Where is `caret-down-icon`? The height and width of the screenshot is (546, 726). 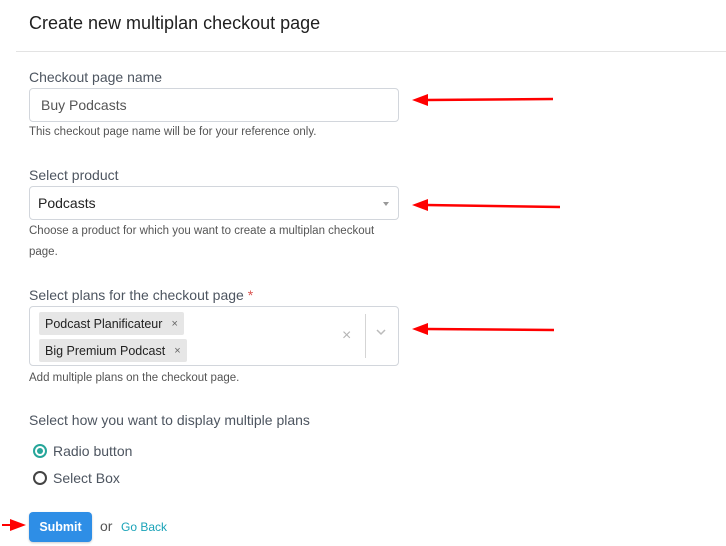 caret-down-icon is located at coordinates (386, 204).